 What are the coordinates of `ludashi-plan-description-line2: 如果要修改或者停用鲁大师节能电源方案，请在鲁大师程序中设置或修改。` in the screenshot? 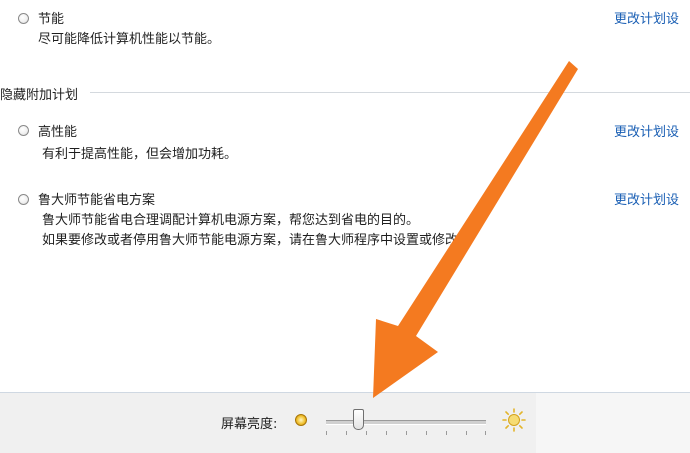 It's located at (257, 240).